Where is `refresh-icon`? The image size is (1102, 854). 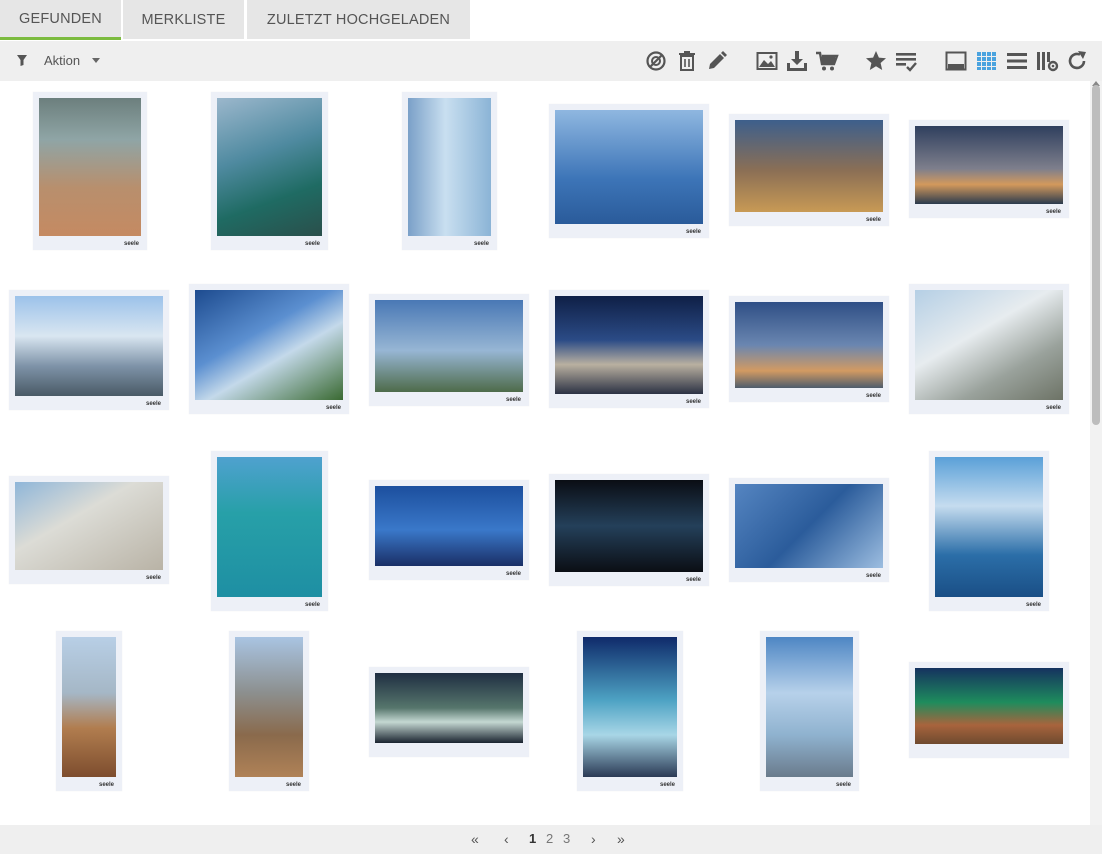
refresh-icon is located at coordinates (1077, 61).